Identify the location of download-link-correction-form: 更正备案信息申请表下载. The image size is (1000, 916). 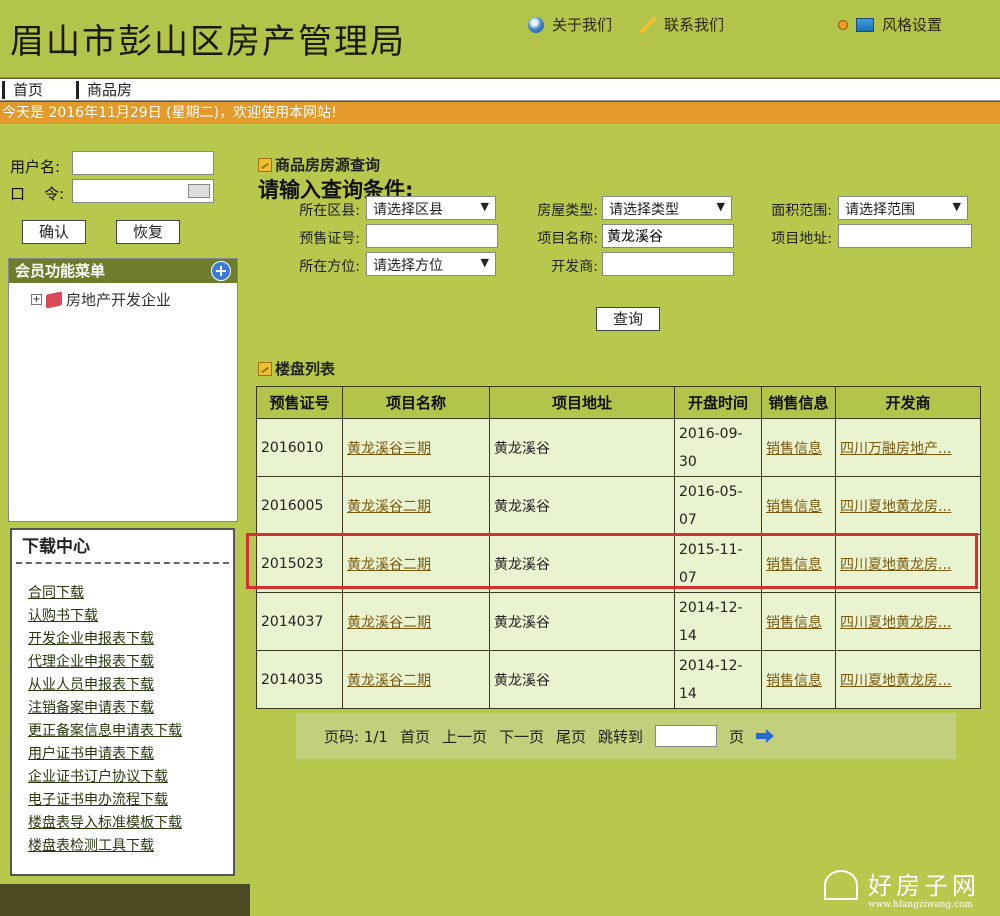
(105, 731).